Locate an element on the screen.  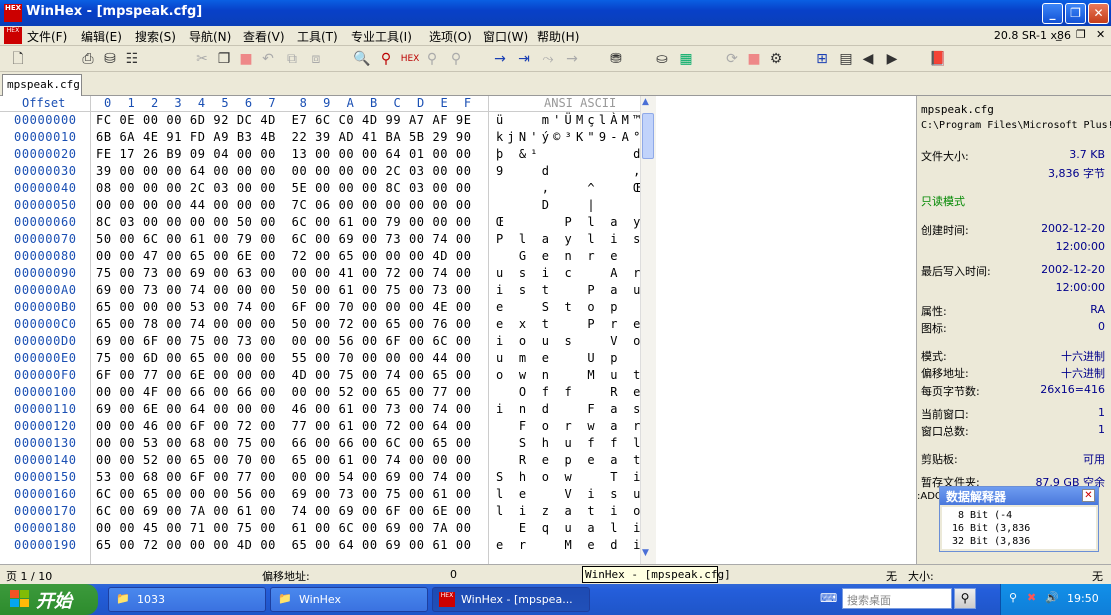
row-offset: 00000050 is located at coordinates (45, 205).